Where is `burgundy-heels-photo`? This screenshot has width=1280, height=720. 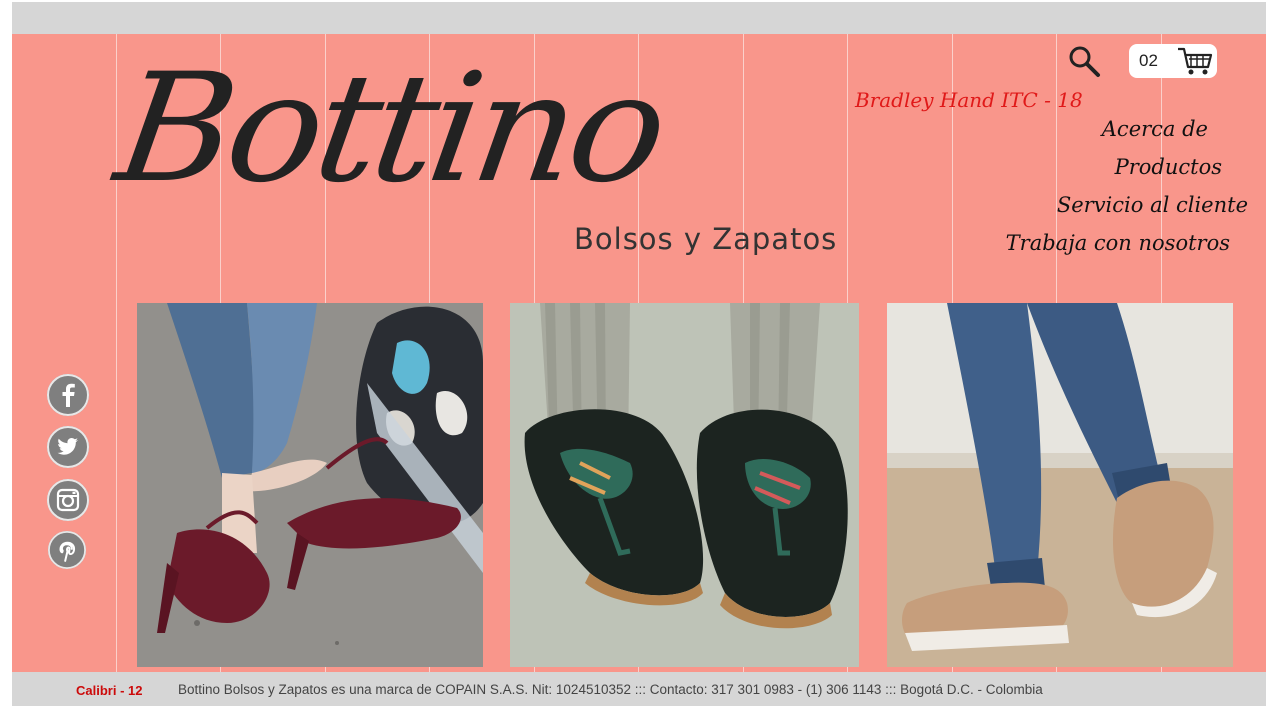
burgundy-heels-photo is located at coordinates (310, 485).